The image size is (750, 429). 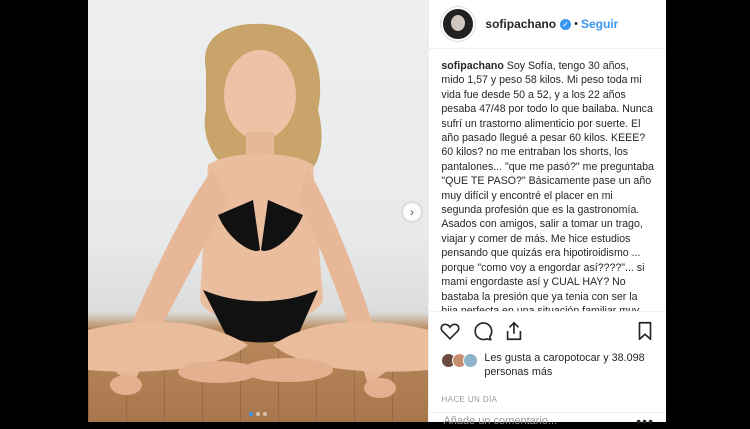 I want to click on action-bar, so click(x=547, y=327).